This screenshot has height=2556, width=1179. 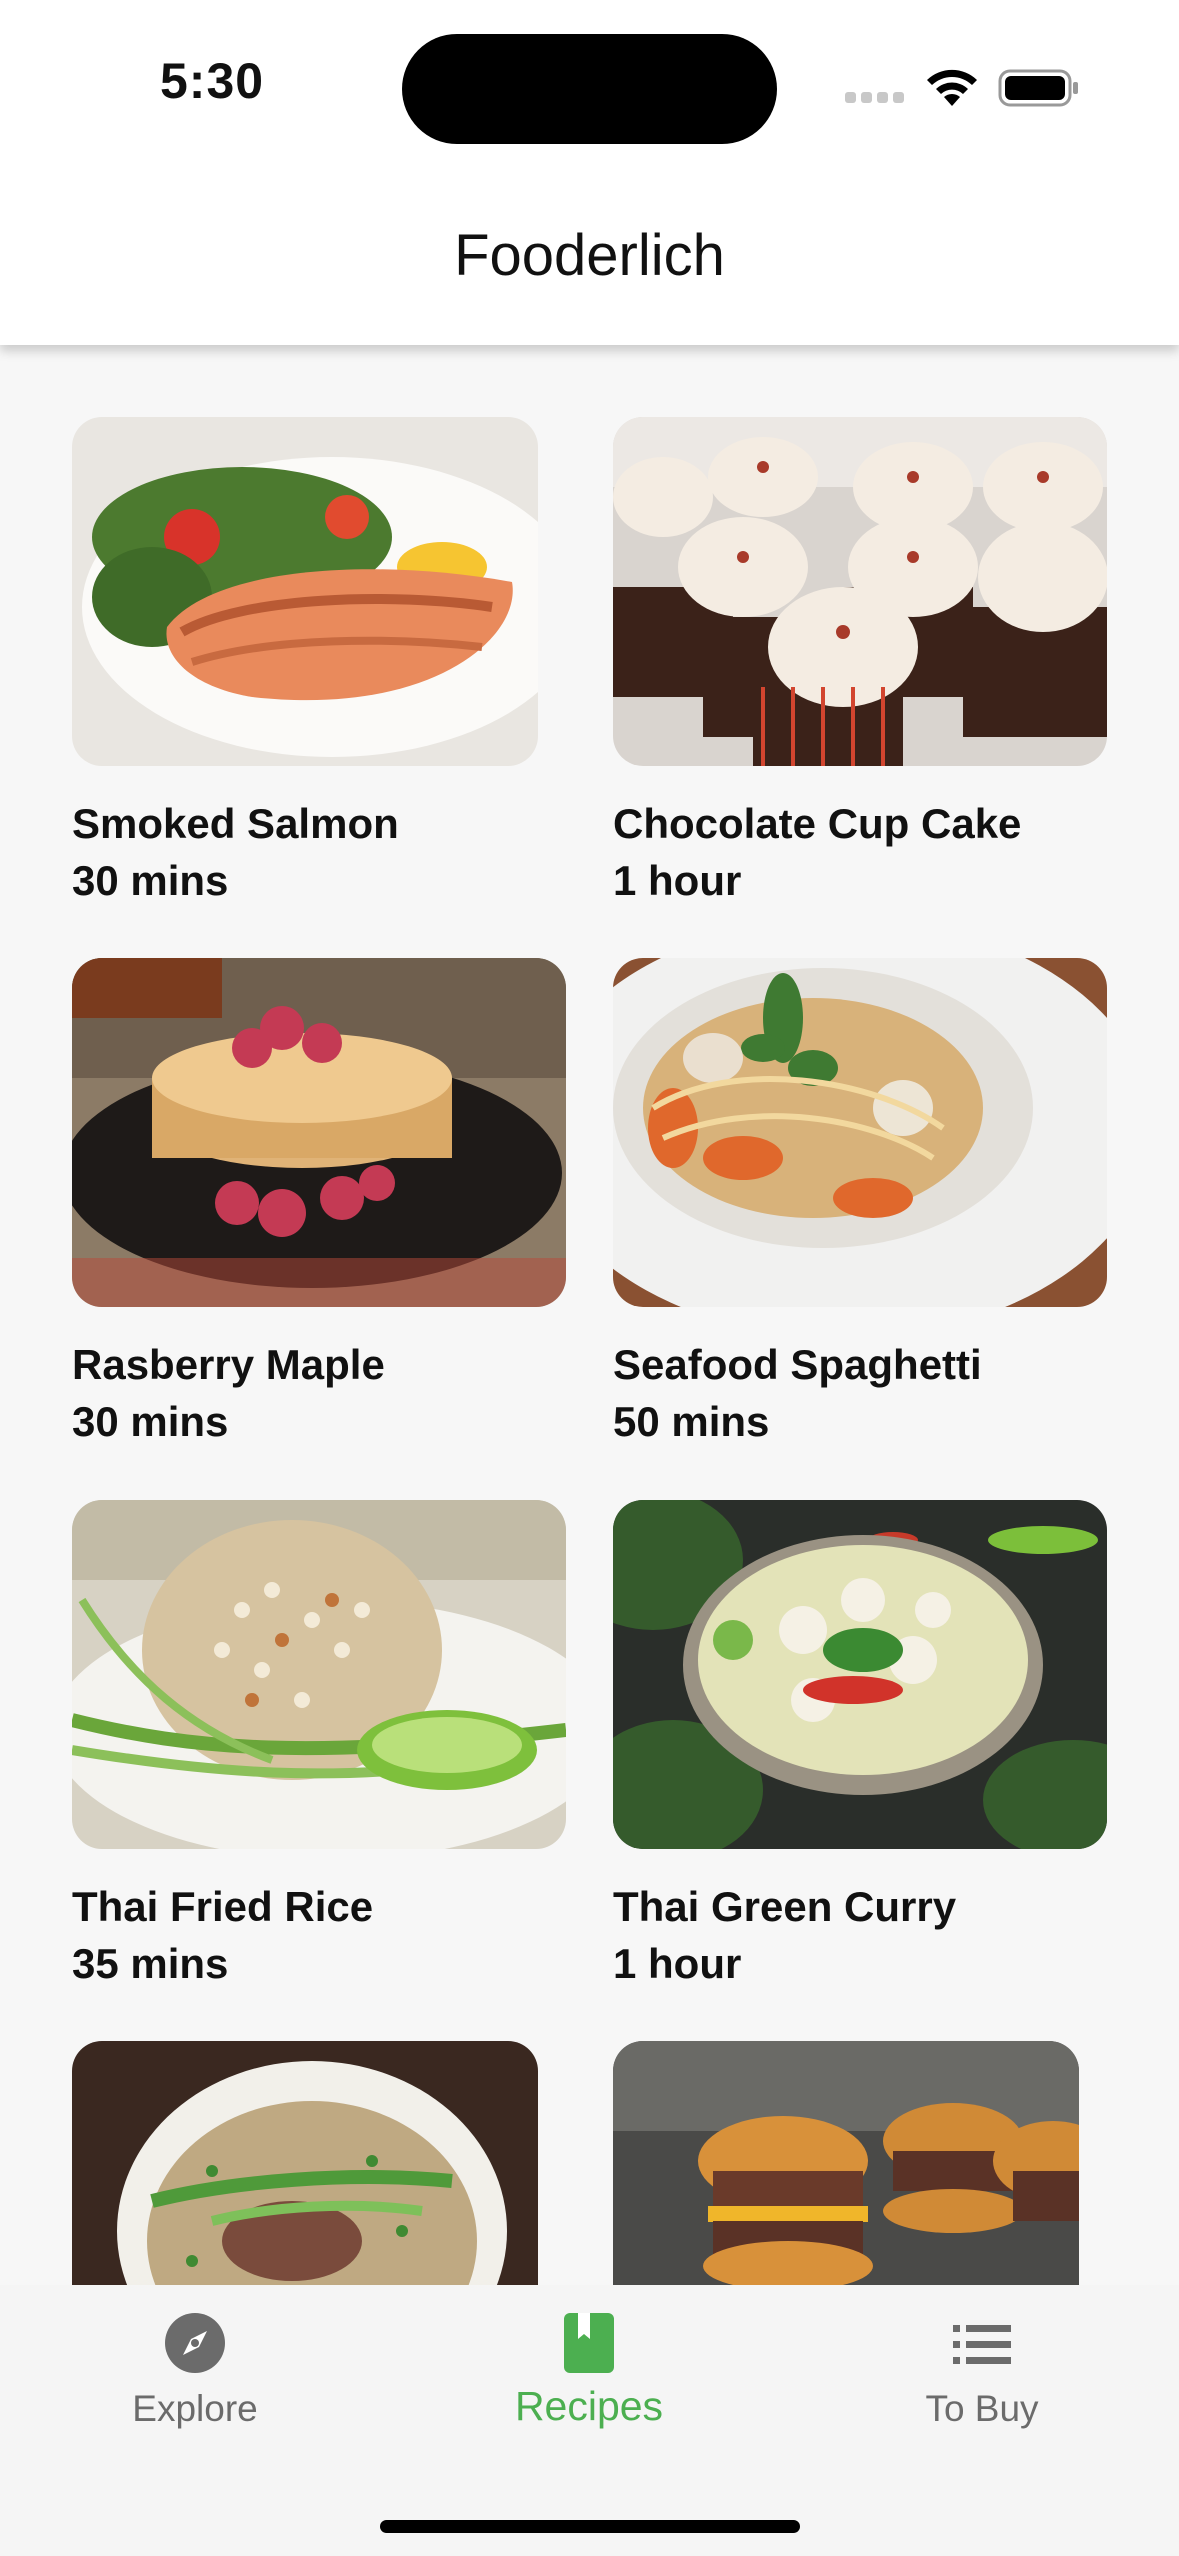 What do you see at coordinates (235, 823) in the screenshot?
I see `recipe-title: Smoked Salmon` at bounding box center [235, 823].